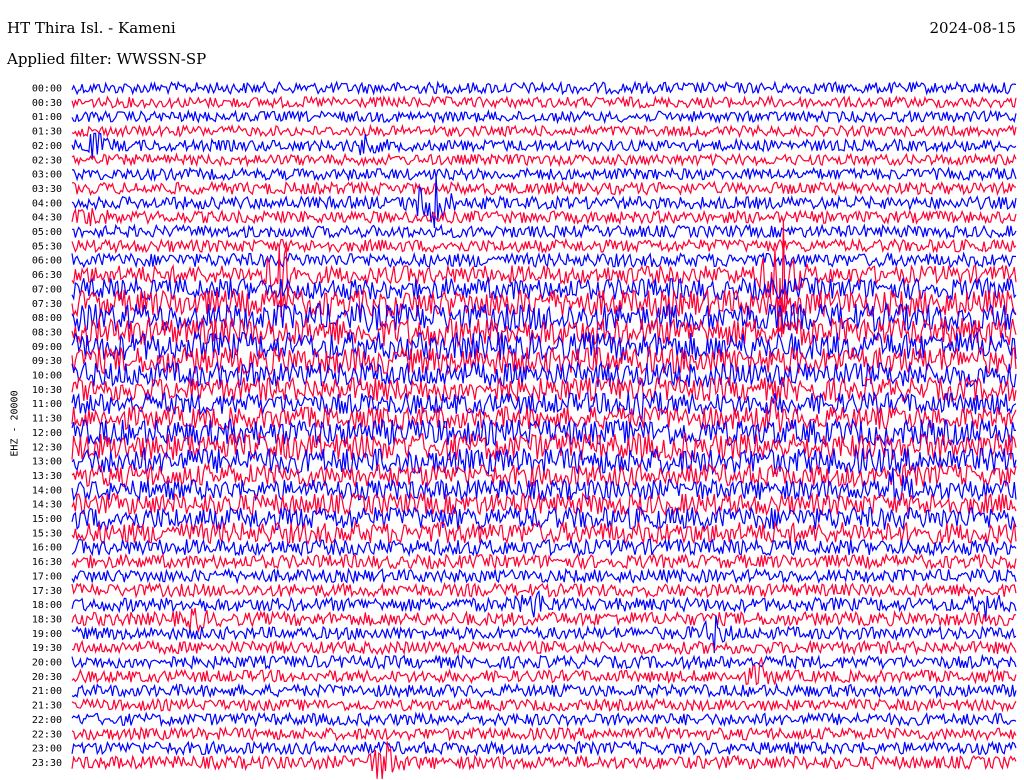 This screenshot has width=1024, height=780. What do you see at coordinates (47, 605) in the screenshot?
I see `time-label-1800: 18:00` at bounding box center [47, 605].